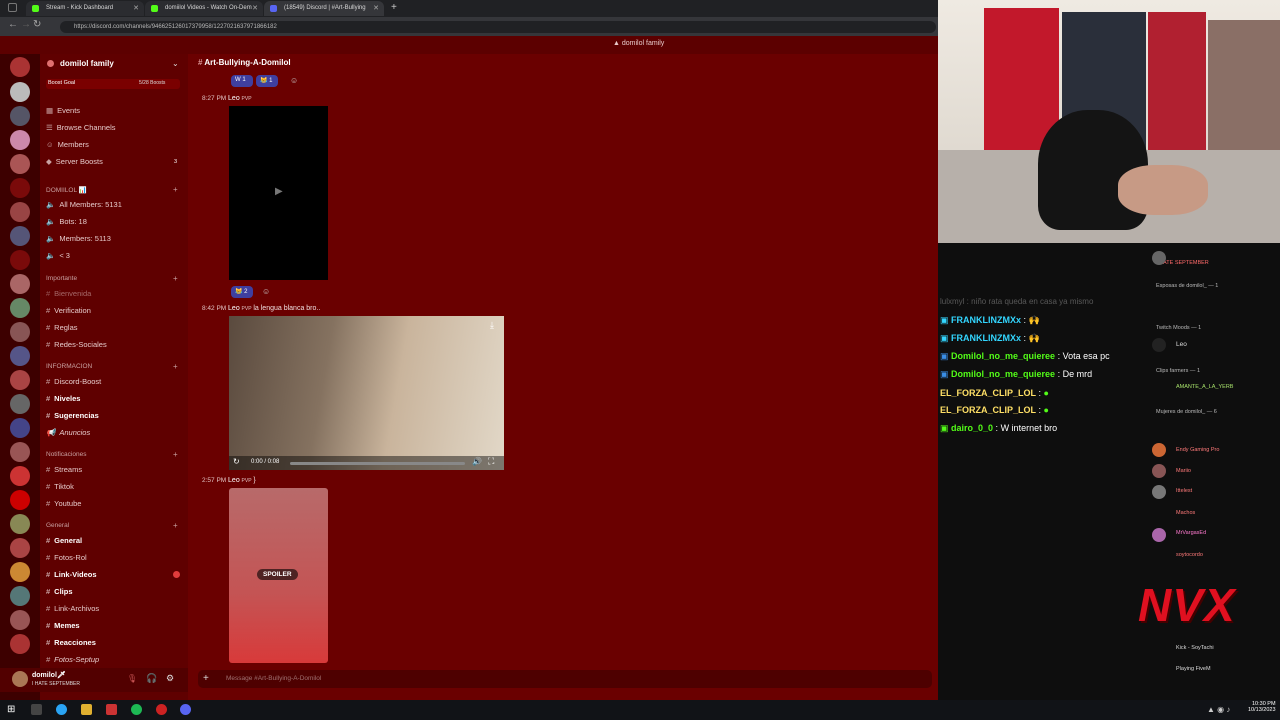 The height and width of the screenshot is (720, 1280). Describe the element at coordinates (58, 255) in the screenshot. I see `stat-channel: 🔈 < 3` at that location.